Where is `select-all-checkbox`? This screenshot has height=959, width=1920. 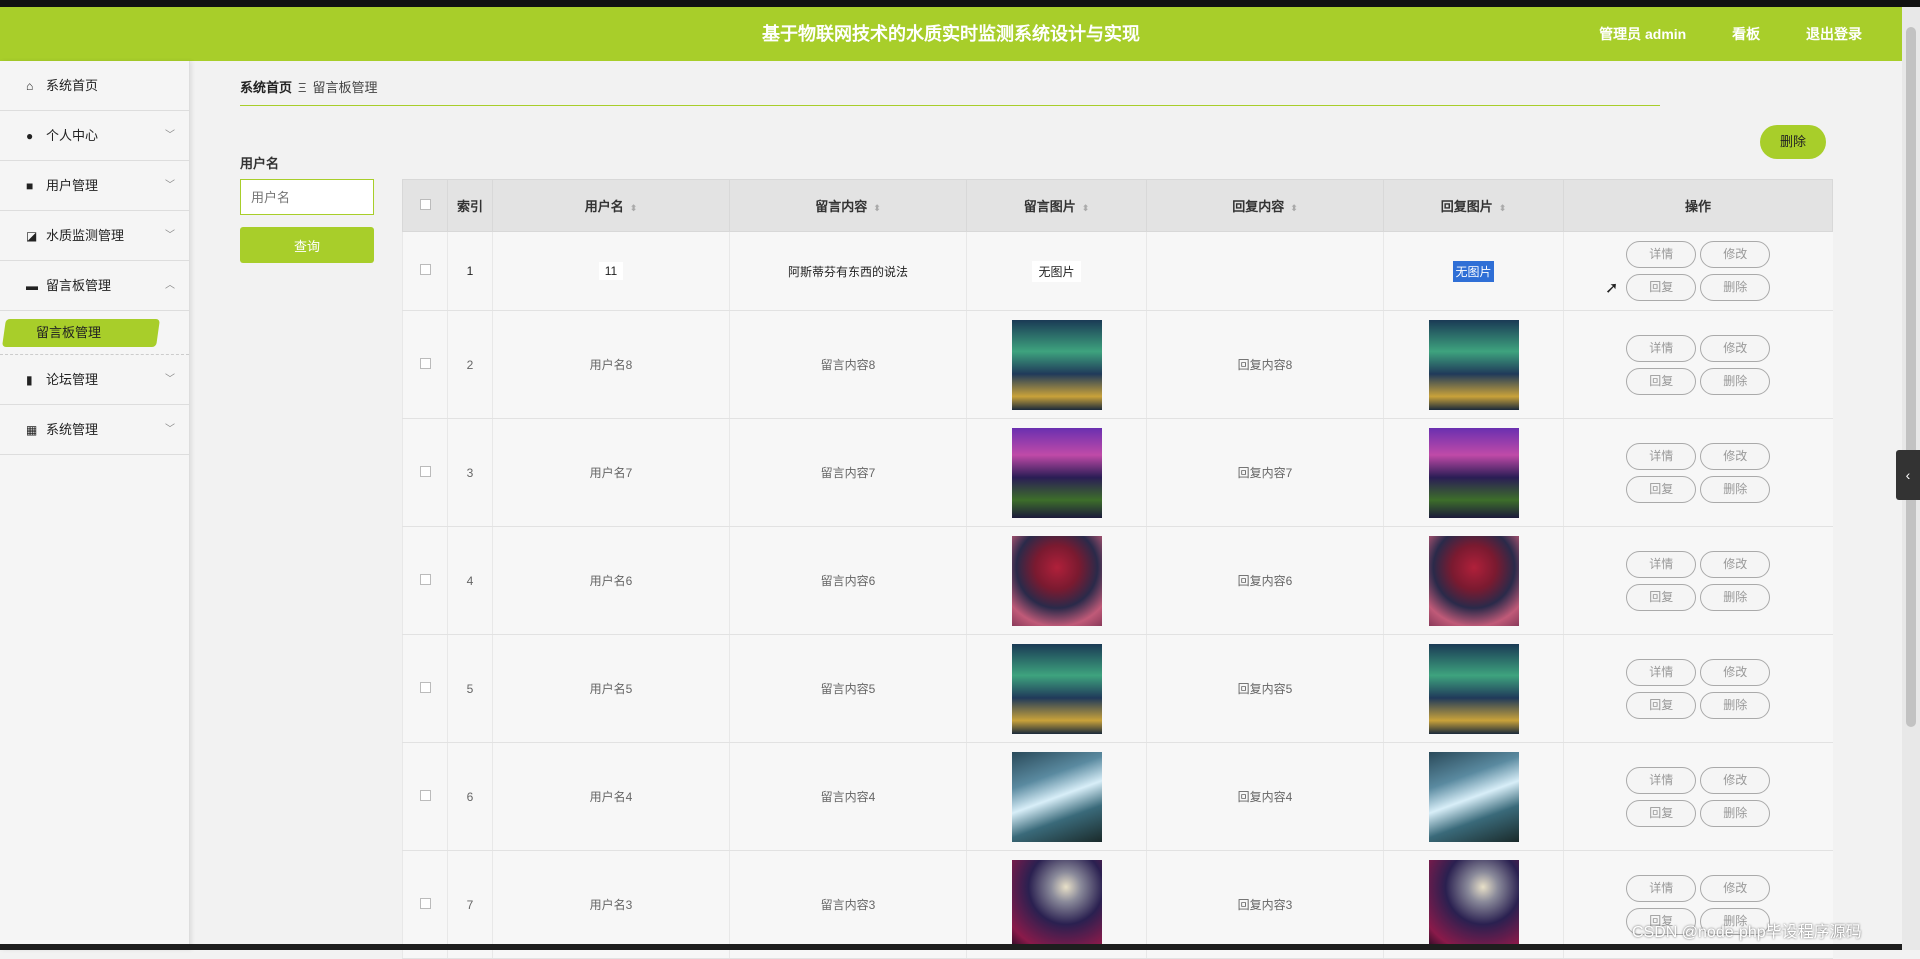 select-all-checkbox is located at coordinates (425, 204).